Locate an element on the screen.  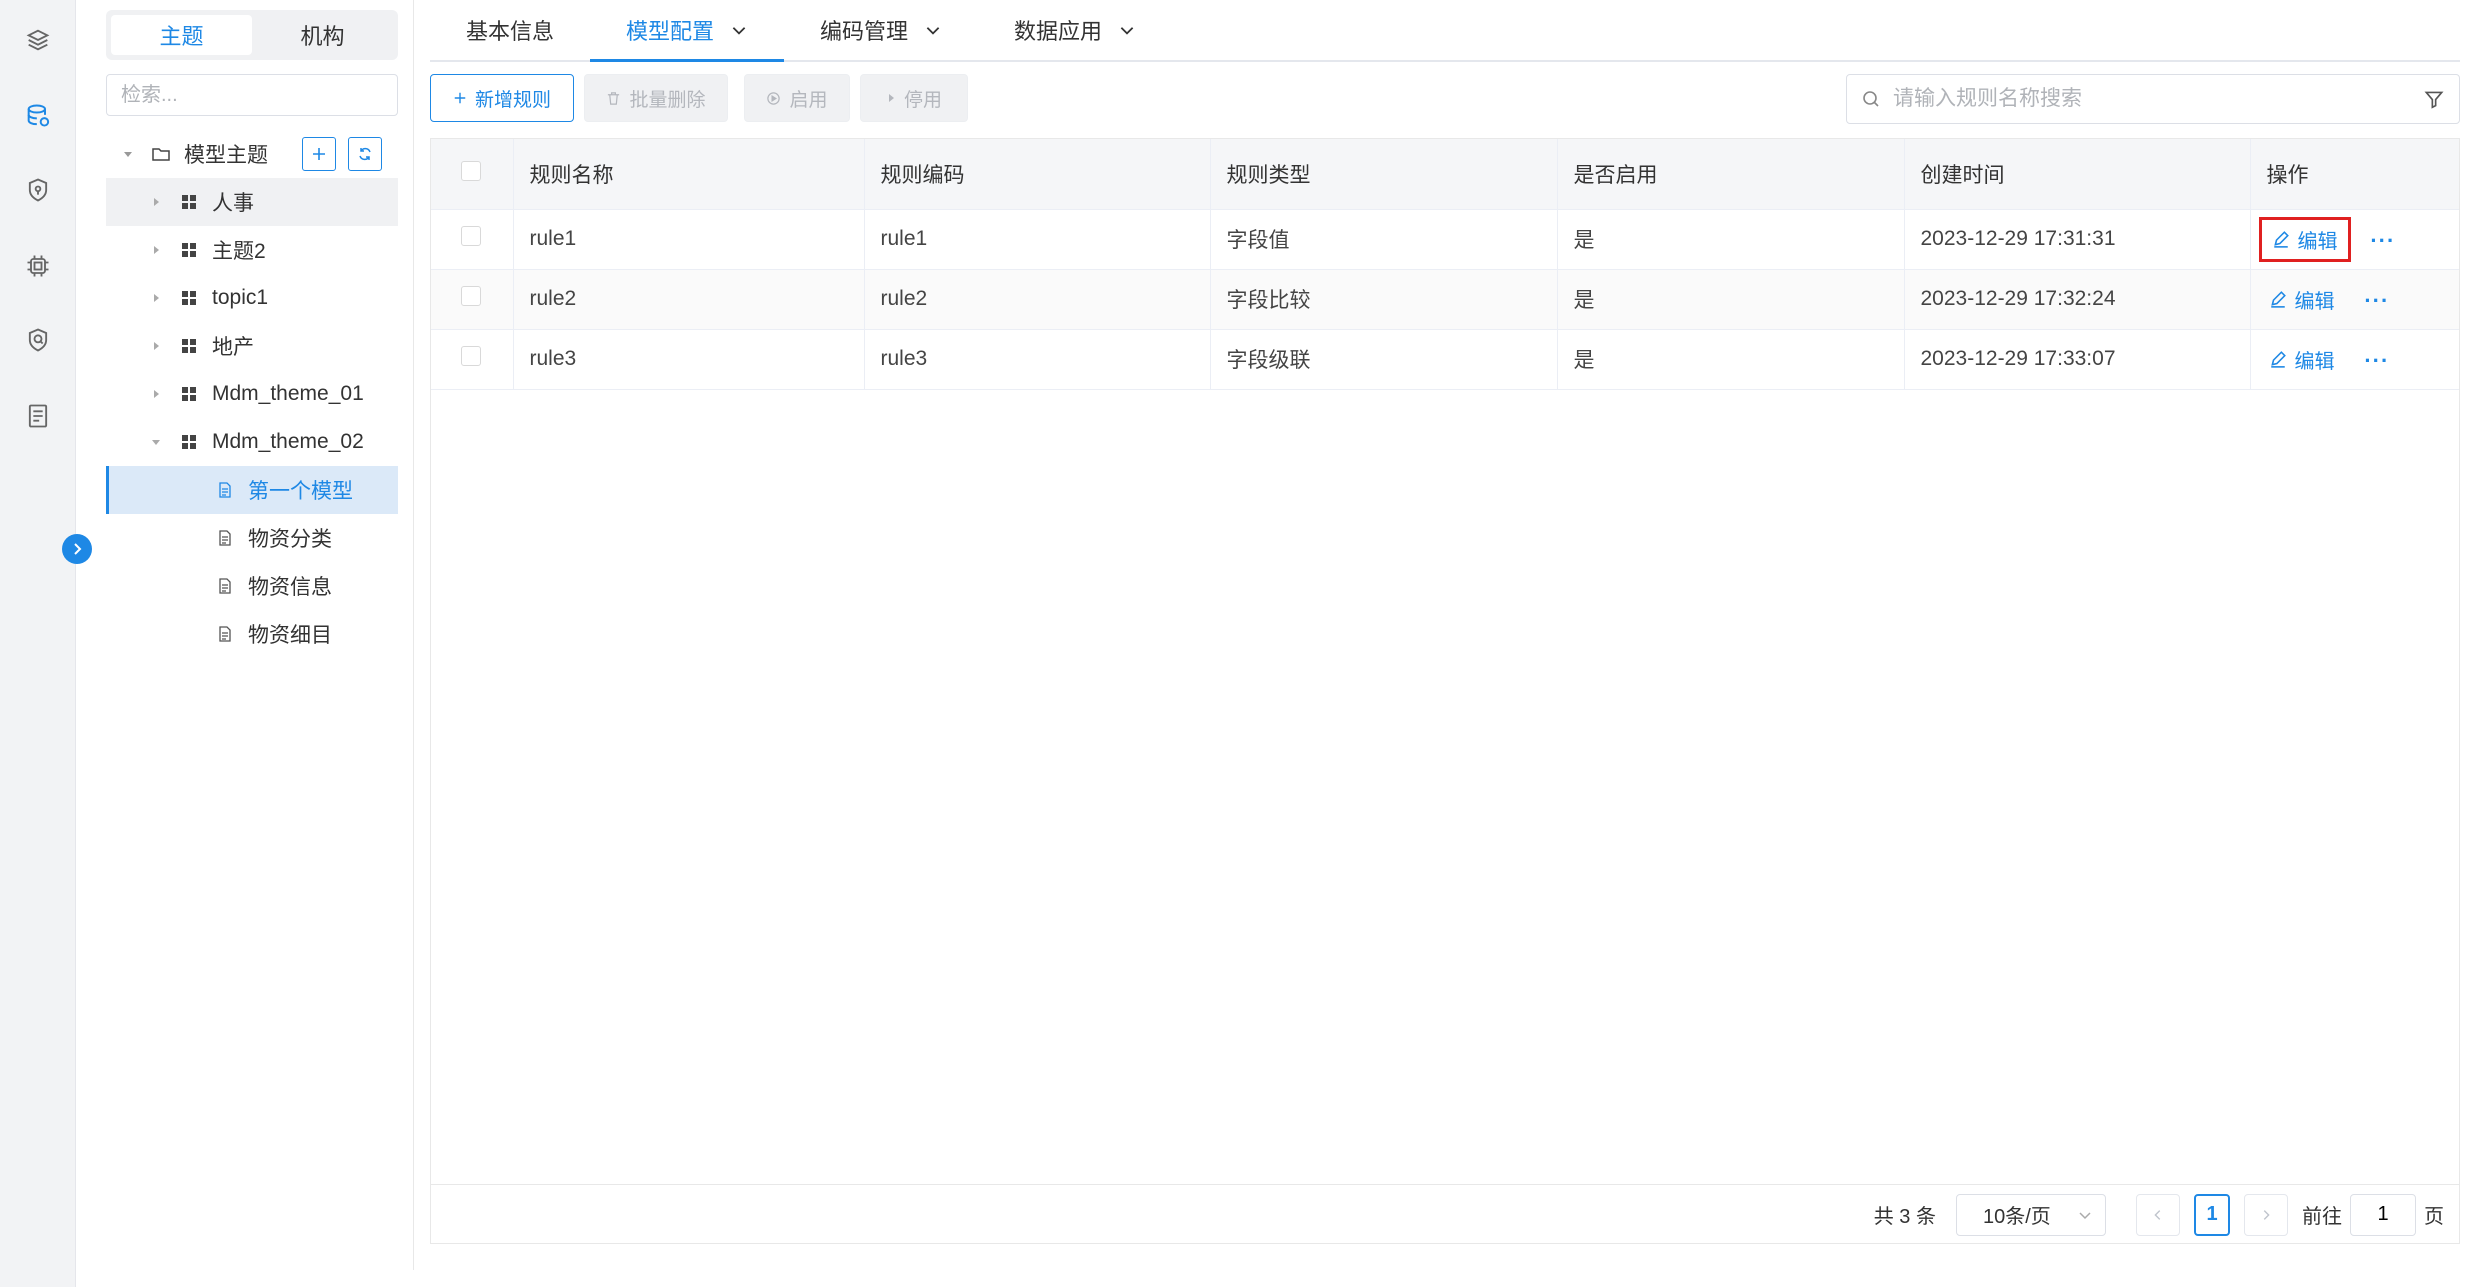
rule-name-cell: rule1 is located at coordinates (689, 239).